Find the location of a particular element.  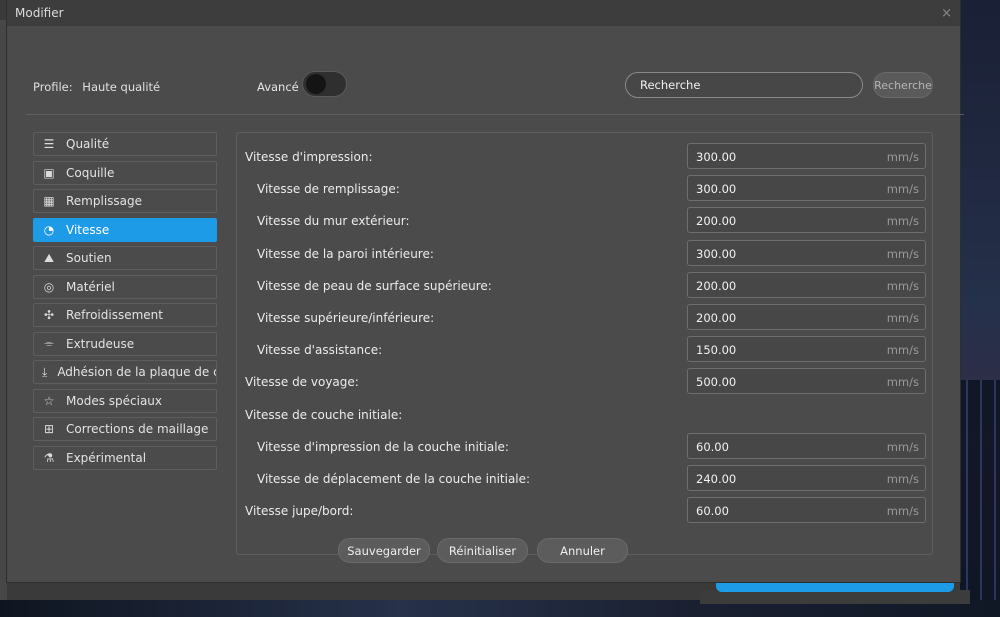

sidebar-item-quality: ☰ Qualité is located at coordinates (125, 144).